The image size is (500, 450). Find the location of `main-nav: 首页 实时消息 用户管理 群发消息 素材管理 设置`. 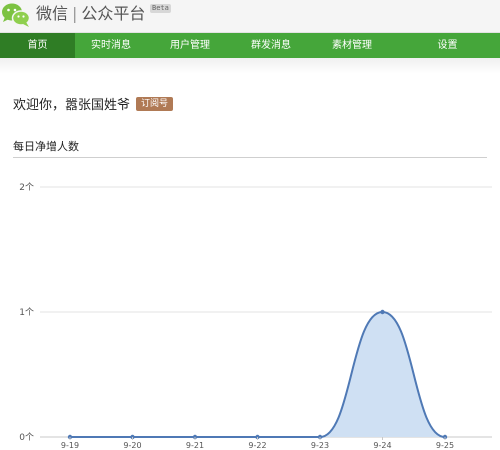

main-nav: 首页 实时消息 用户管理 群发消息 素材管理 设置 is located at coordinates (250, 45).